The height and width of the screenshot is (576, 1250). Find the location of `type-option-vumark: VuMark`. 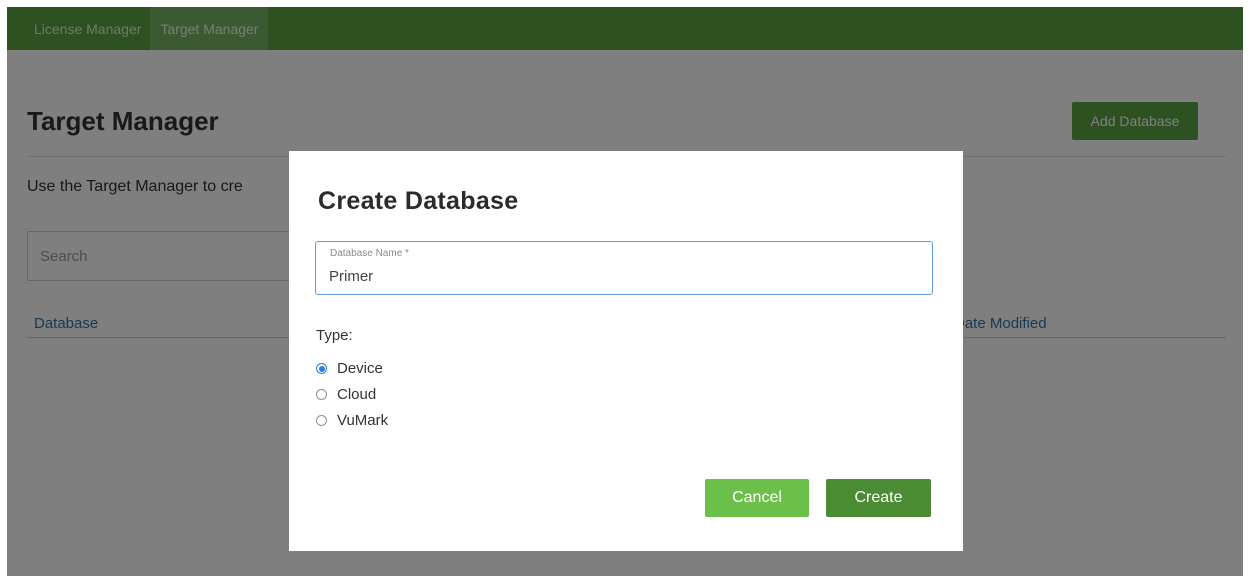

type-option-vumark: VuMark is located at coordinates (352, 420).